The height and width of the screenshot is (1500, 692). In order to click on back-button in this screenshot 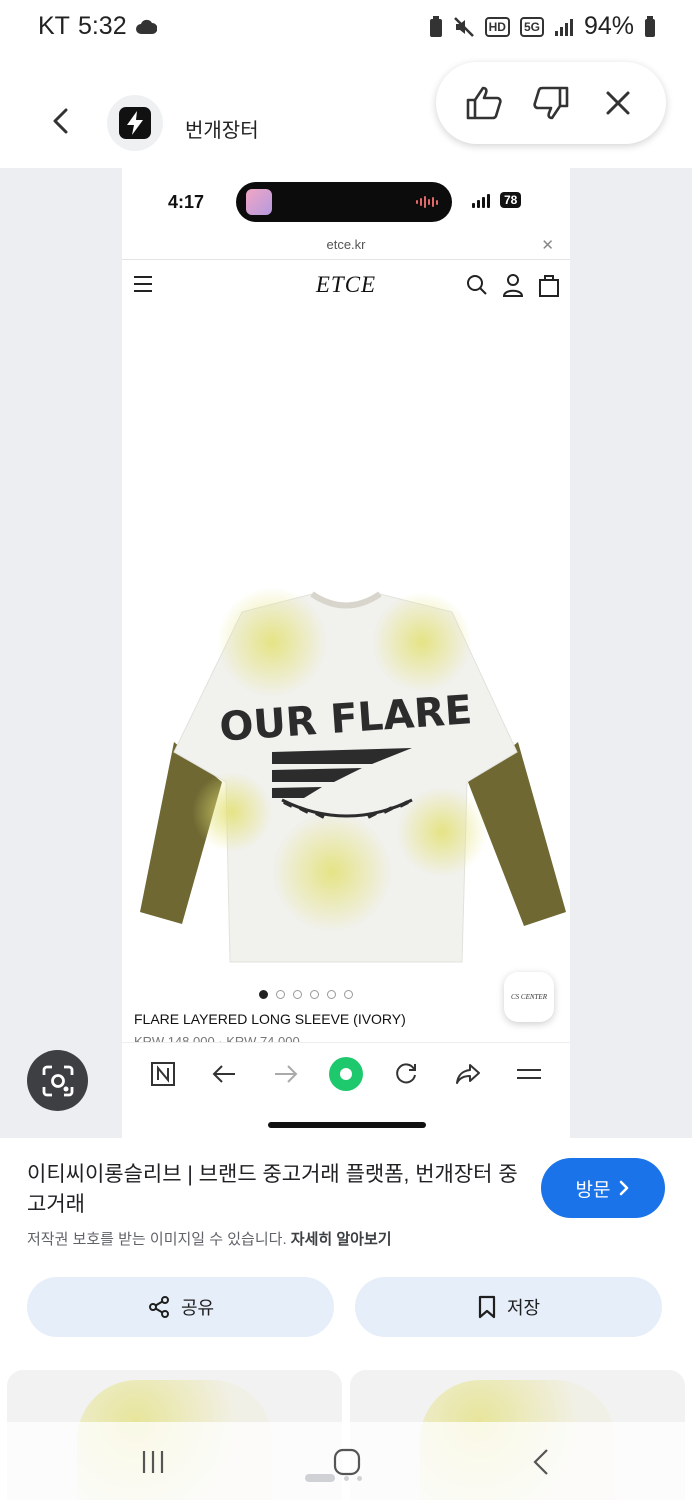, I will do `click(61, 121)`.